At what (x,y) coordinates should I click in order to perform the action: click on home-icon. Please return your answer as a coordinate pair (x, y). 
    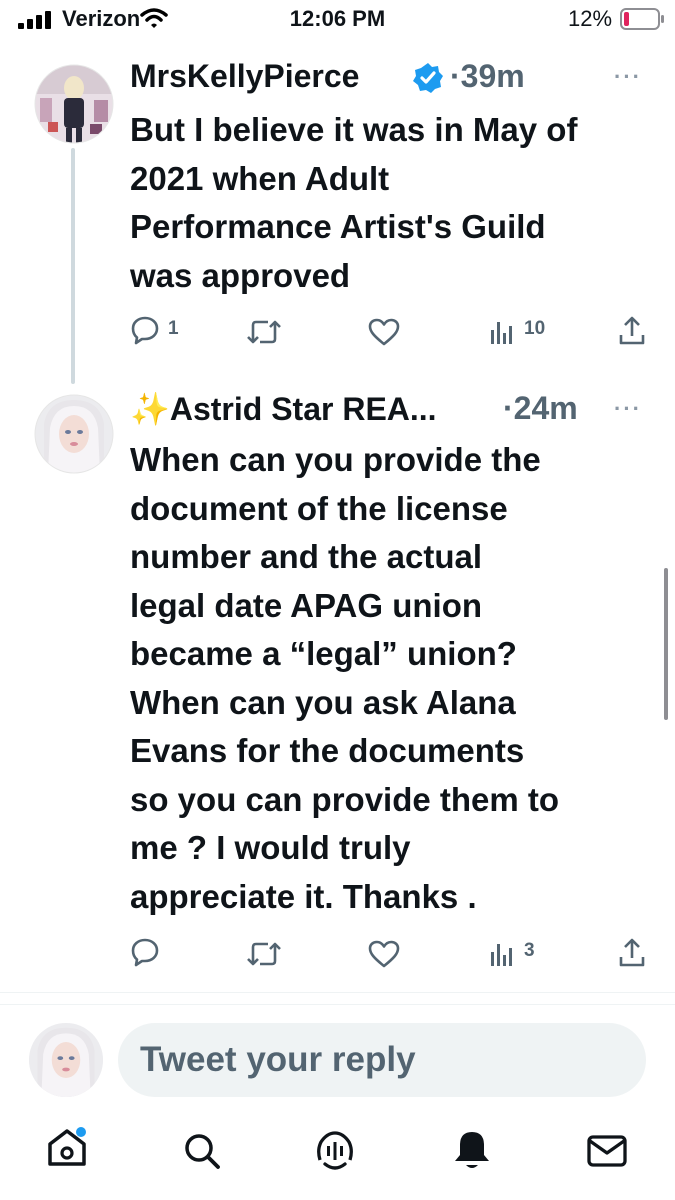
    Looking at the image, I should click on (68, 1147).